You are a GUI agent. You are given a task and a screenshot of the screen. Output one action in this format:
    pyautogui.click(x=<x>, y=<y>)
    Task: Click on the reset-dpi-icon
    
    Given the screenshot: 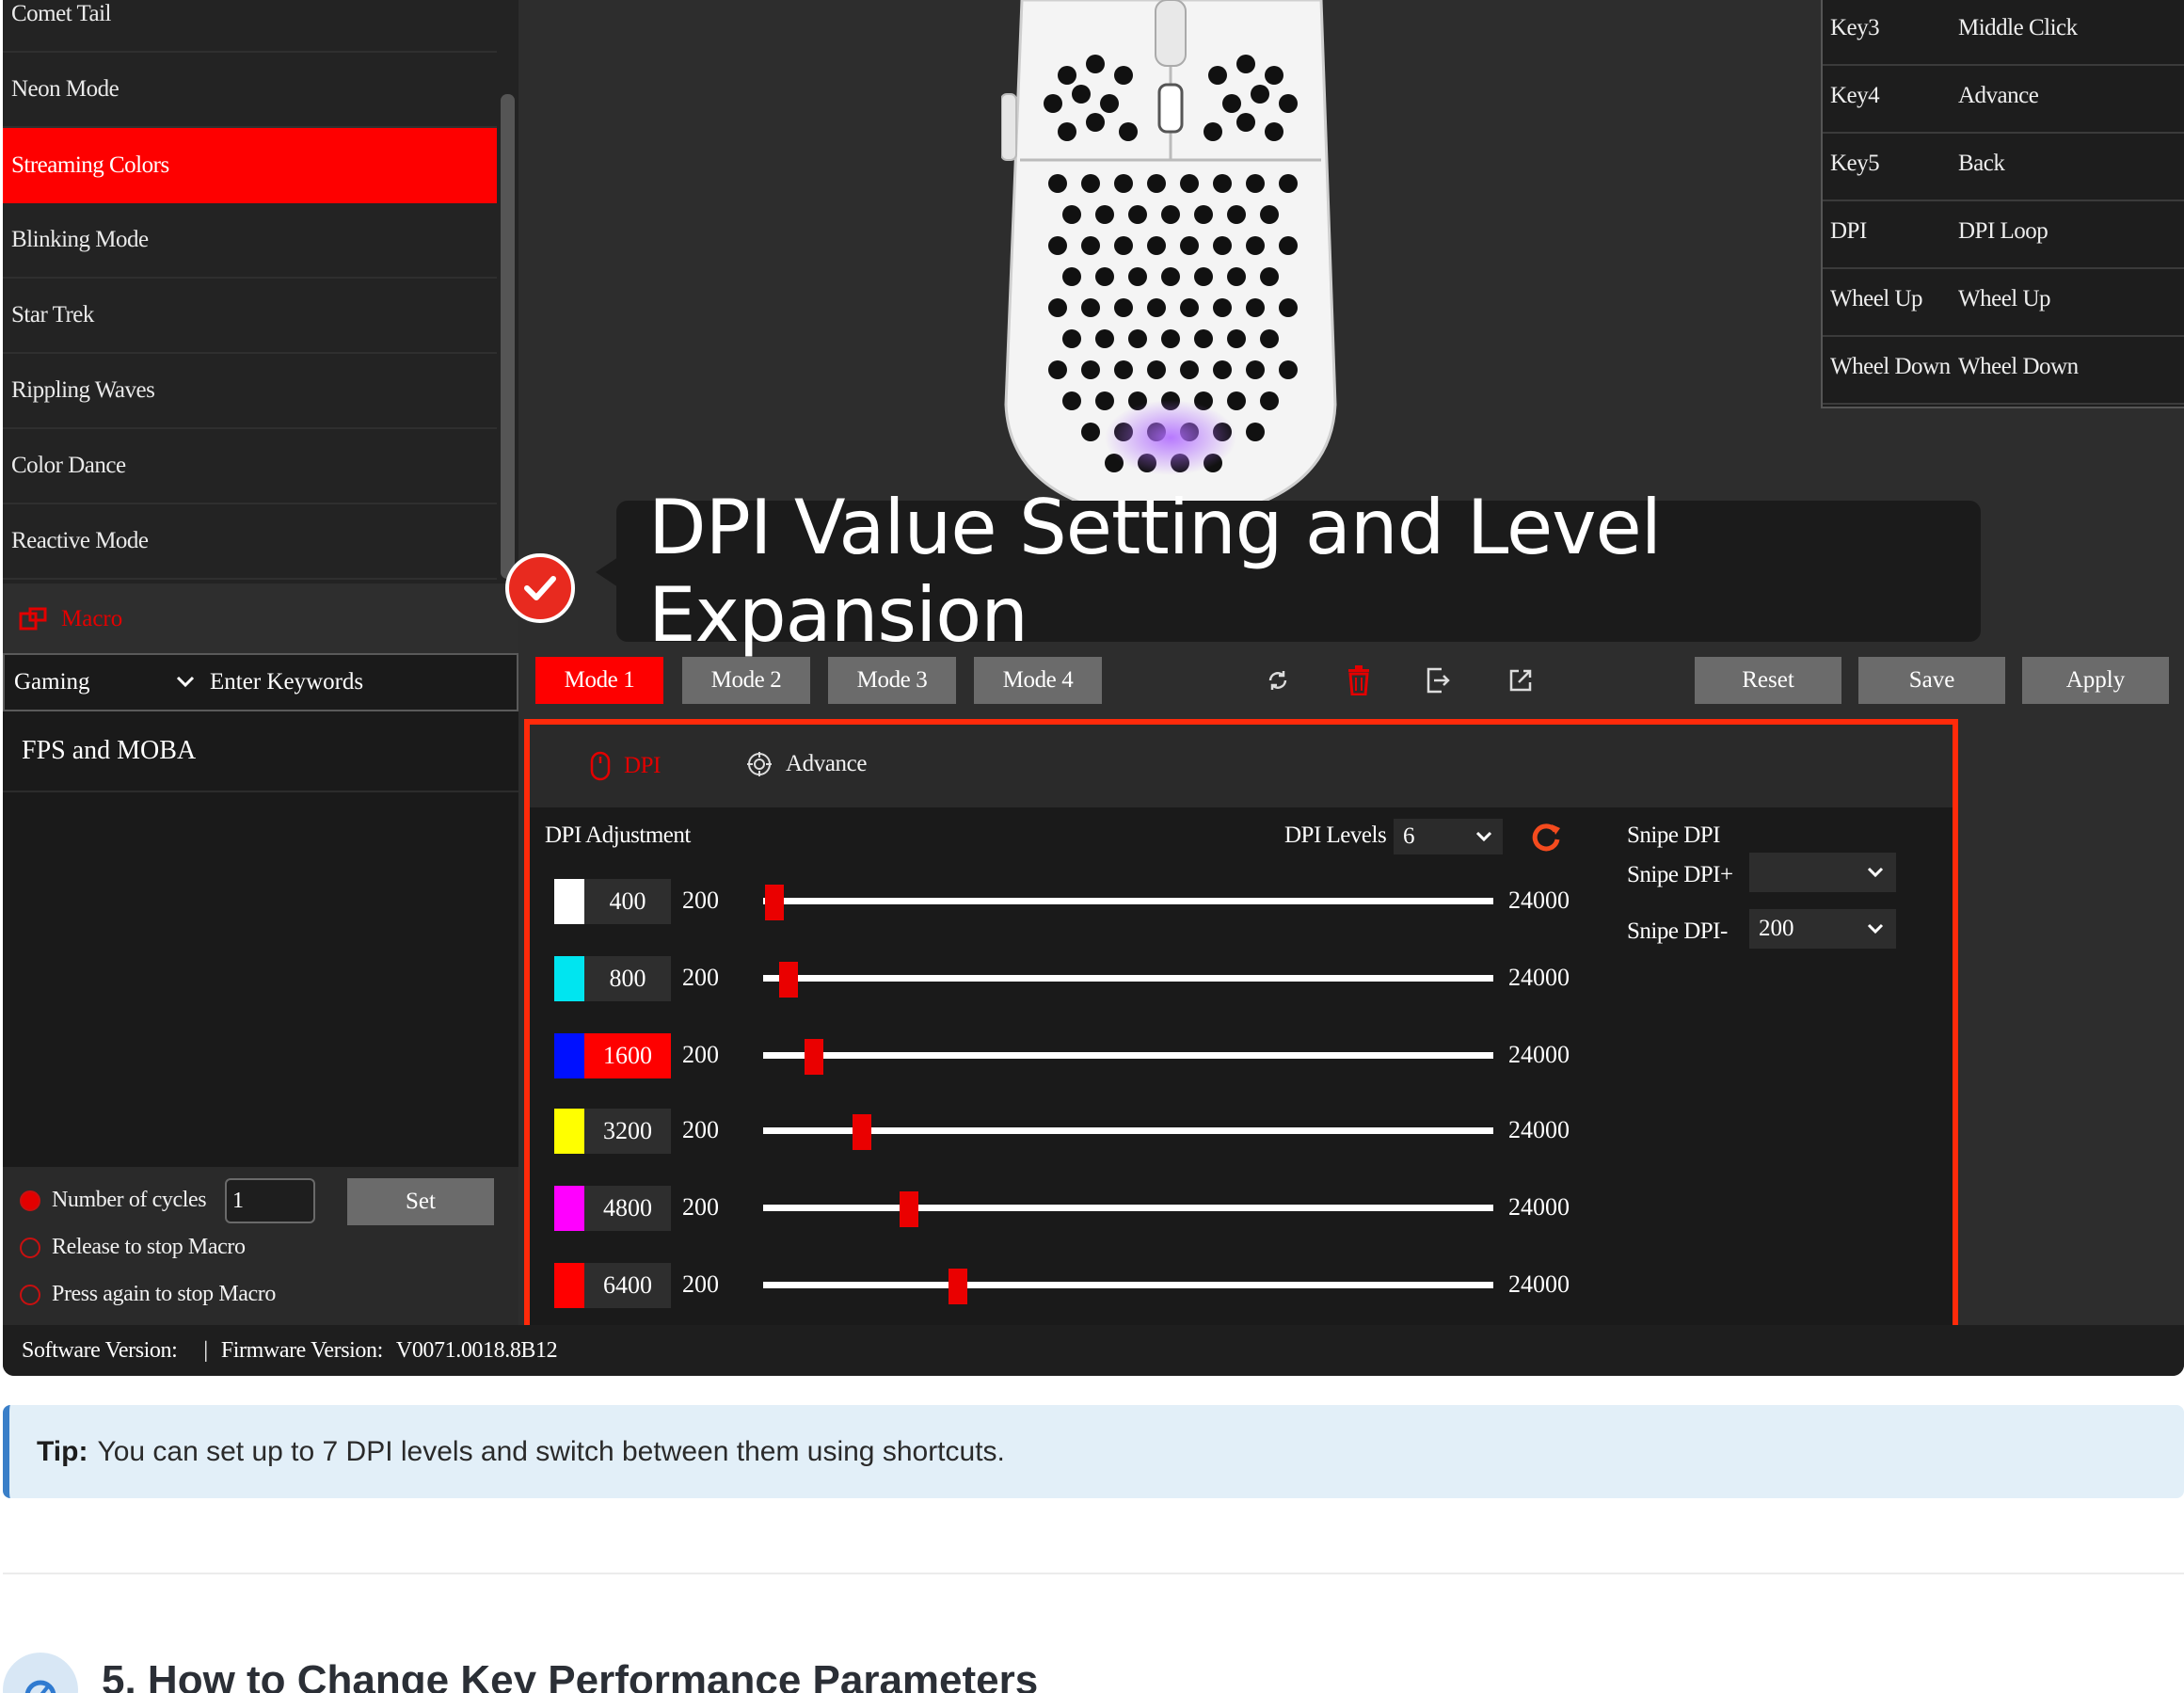 What is the action you would take?
    pyautogui.click(x=1546, y=838)
    